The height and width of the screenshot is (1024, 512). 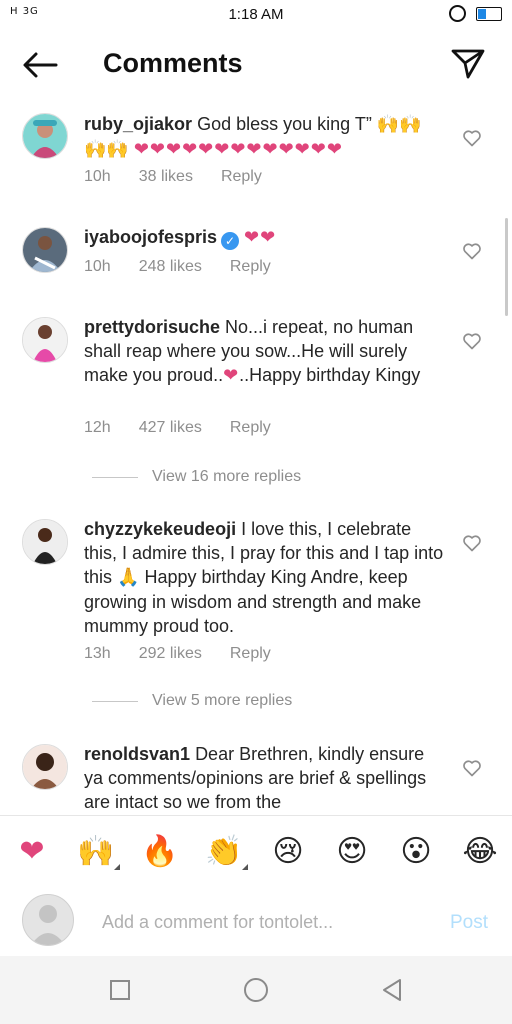 I want to click on arrow-left-icon, so click(x=40, y=65).